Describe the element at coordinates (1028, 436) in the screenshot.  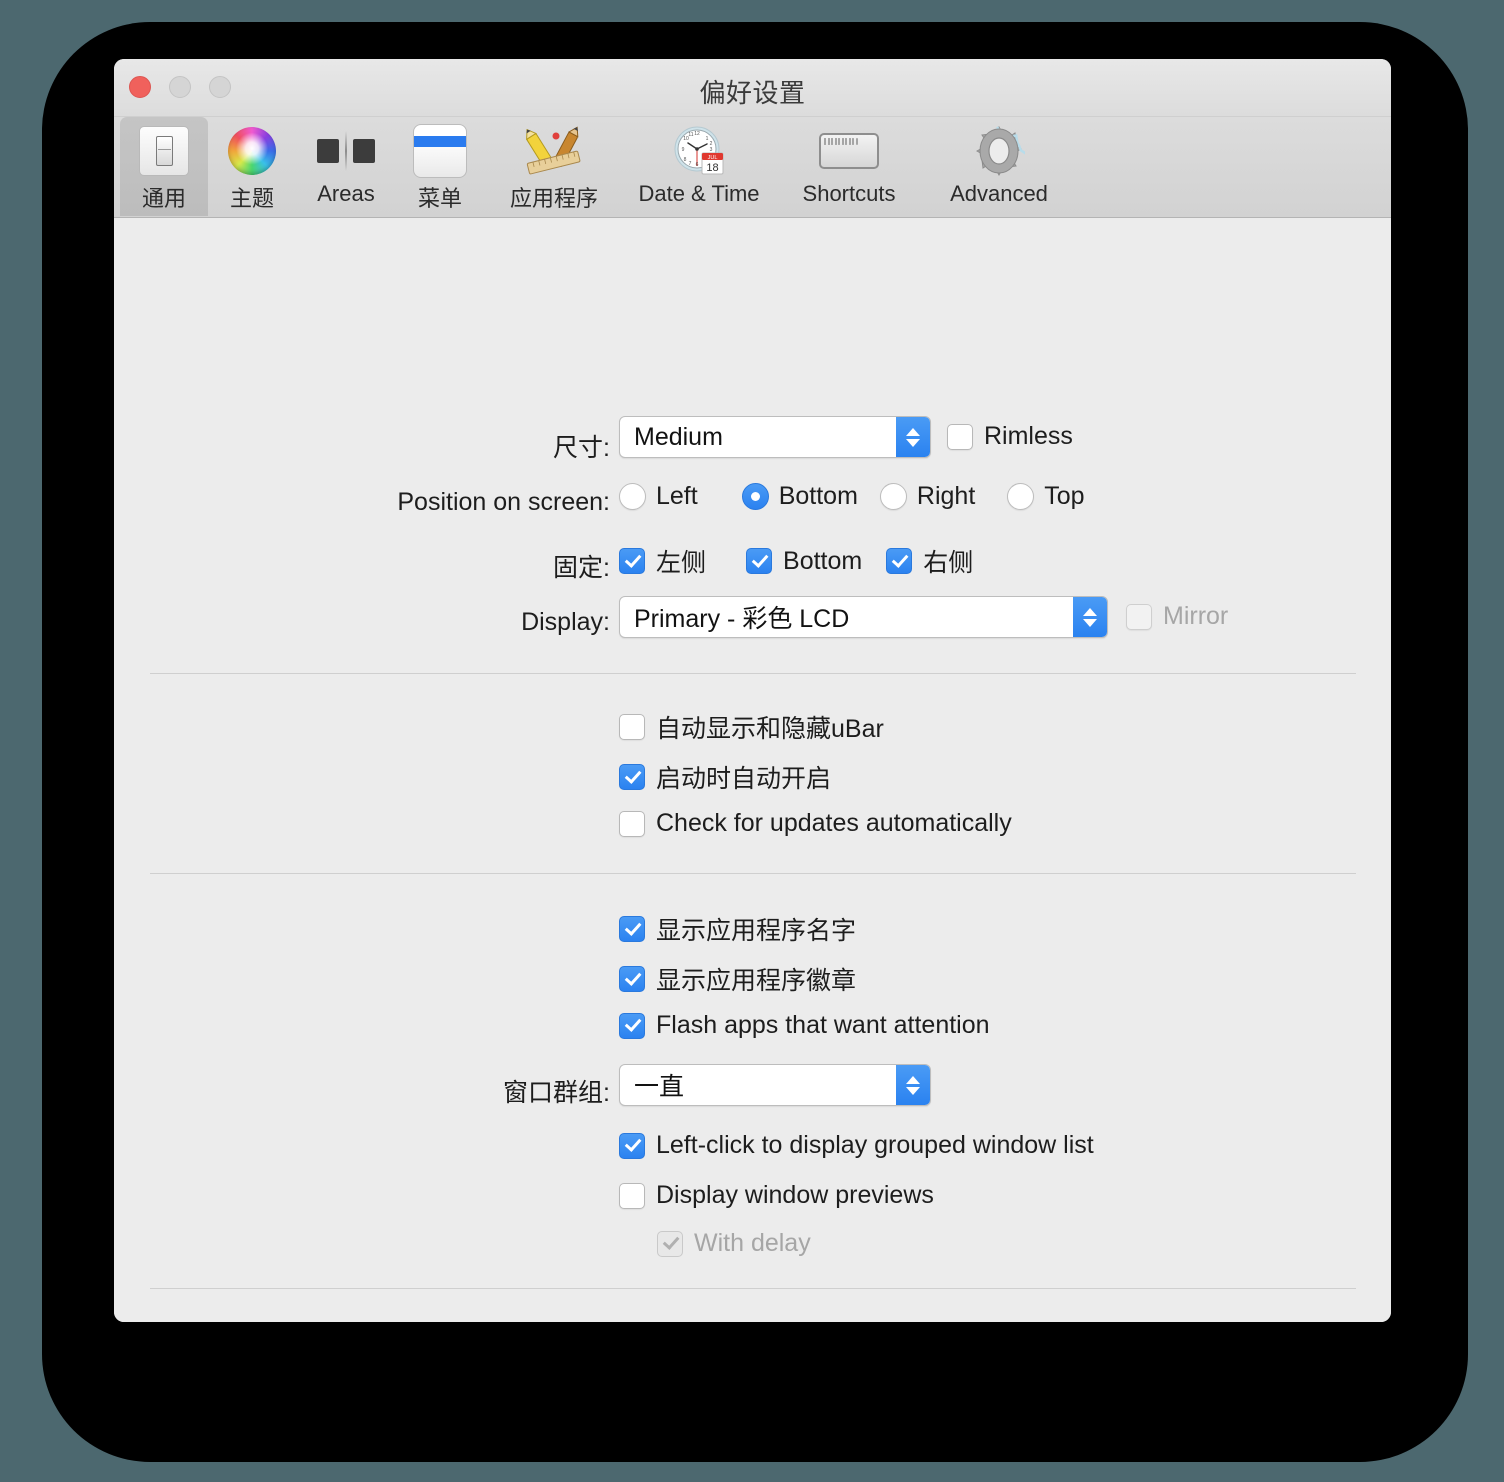
I see `rimless-checkbox-label: Rimless` at that location.